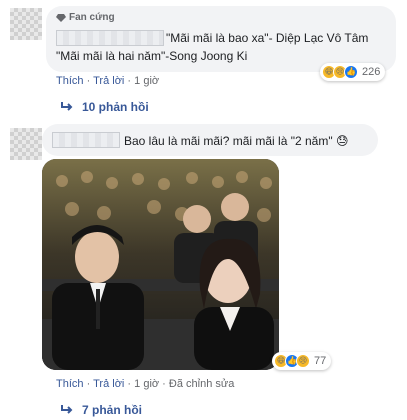 This screenshot has height=420, width=407. Describe the element at coordinates (236, 141) in the screenshot. I see `comment-text: Bao lâu là mãi mãi? mãi mãi là "2 năm" 😓` at that location.